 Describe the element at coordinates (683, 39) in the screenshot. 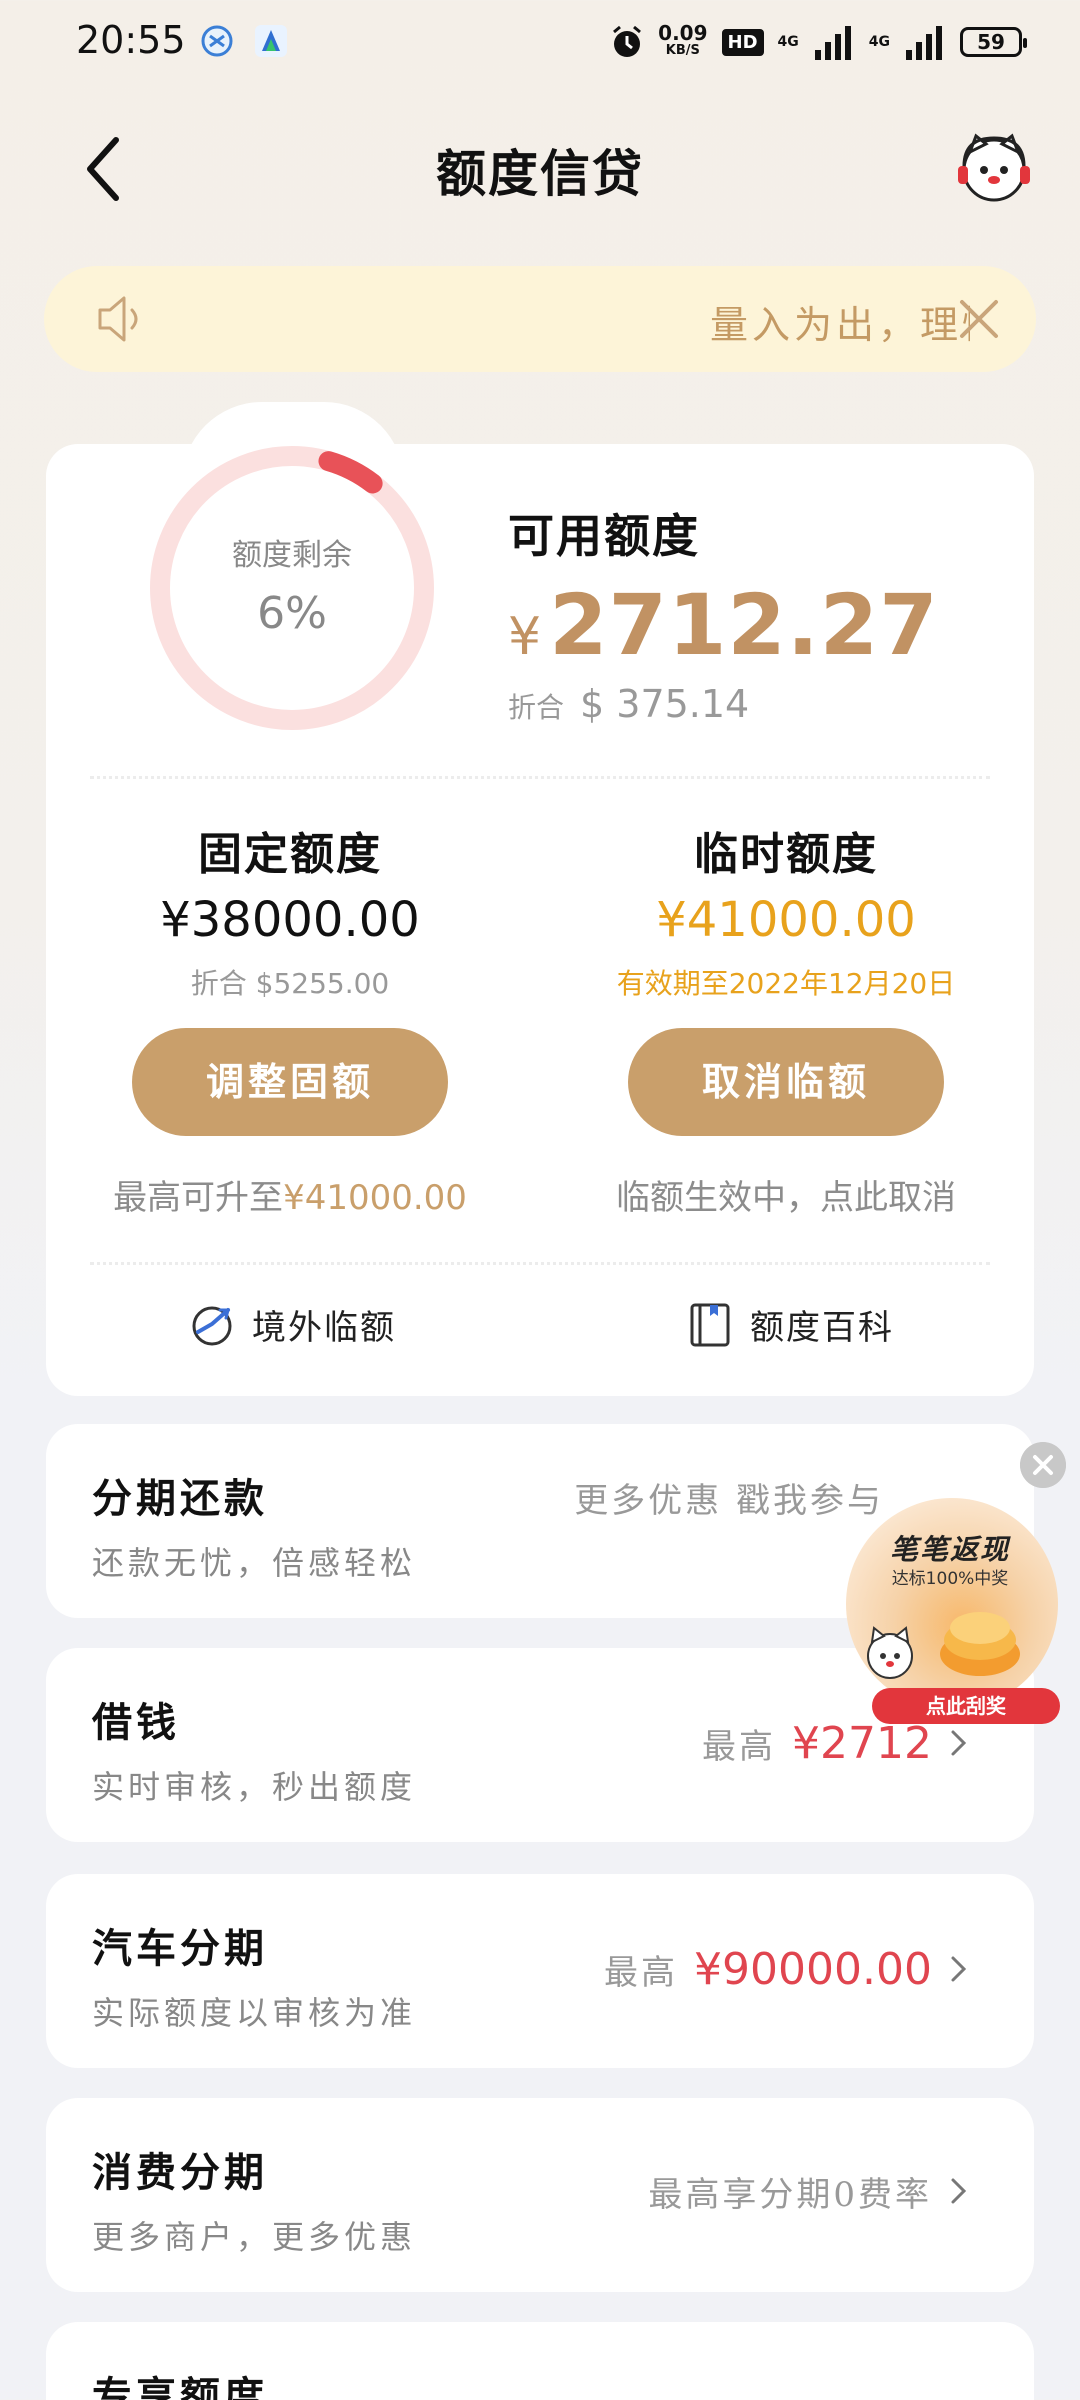

I see `network-speed: 0.09 KB/S` at that location.